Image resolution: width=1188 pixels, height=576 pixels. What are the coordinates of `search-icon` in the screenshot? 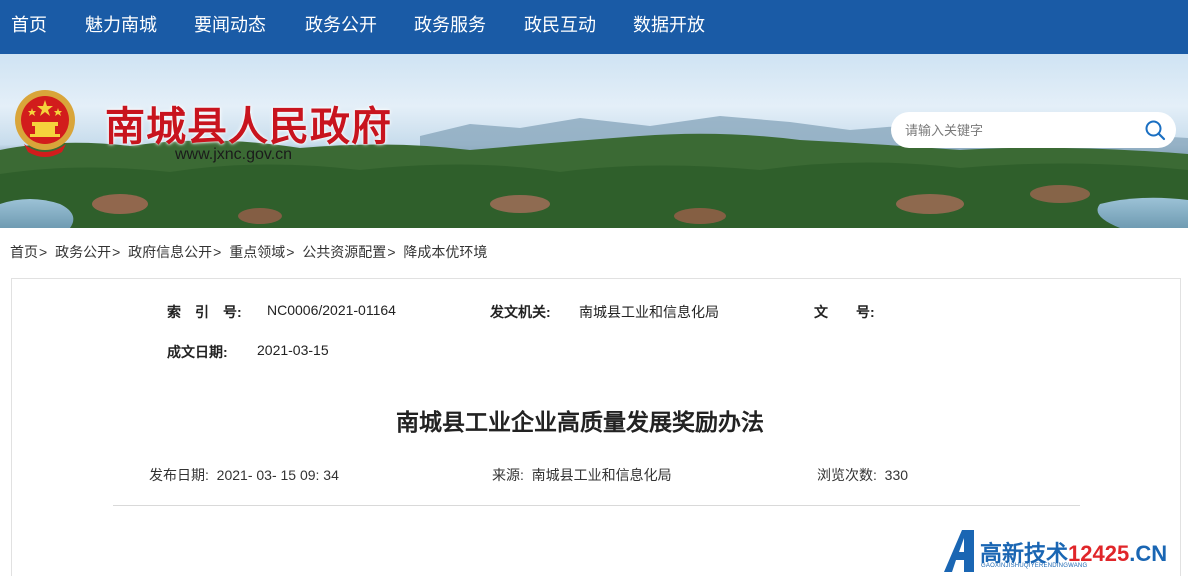 It's located at (1155, 130).